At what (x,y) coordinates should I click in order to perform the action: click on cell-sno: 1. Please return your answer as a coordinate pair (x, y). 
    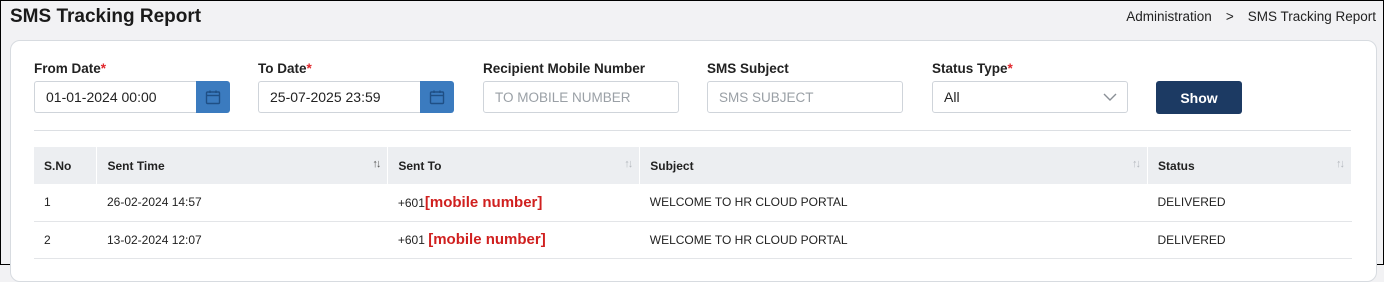
    Looking at the image, I should click on (47, 202).